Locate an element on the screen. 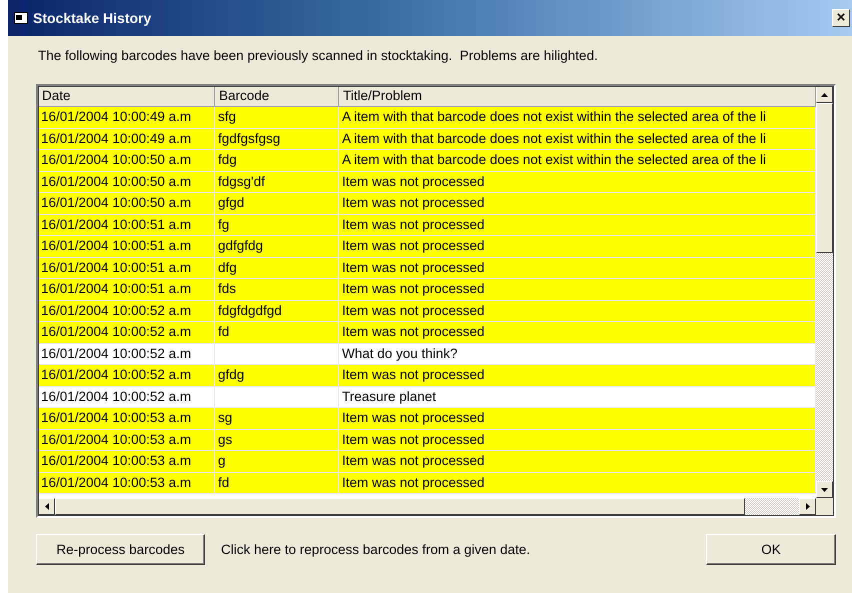 Image resolution: width=852 pixels, height=593 pixels. scroll-left-button is located at coordinates (46, 506).